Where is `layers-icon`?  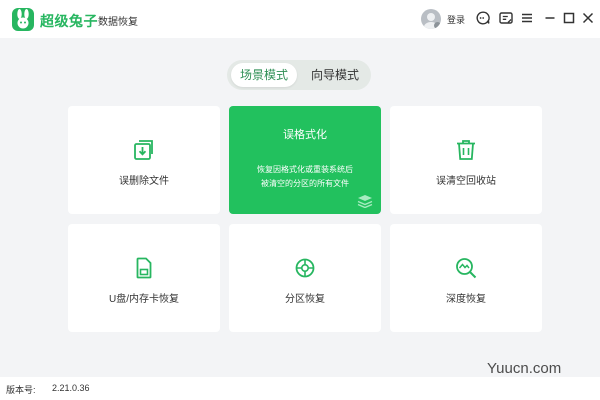 layers-icon is located at coordinates (365, 201).